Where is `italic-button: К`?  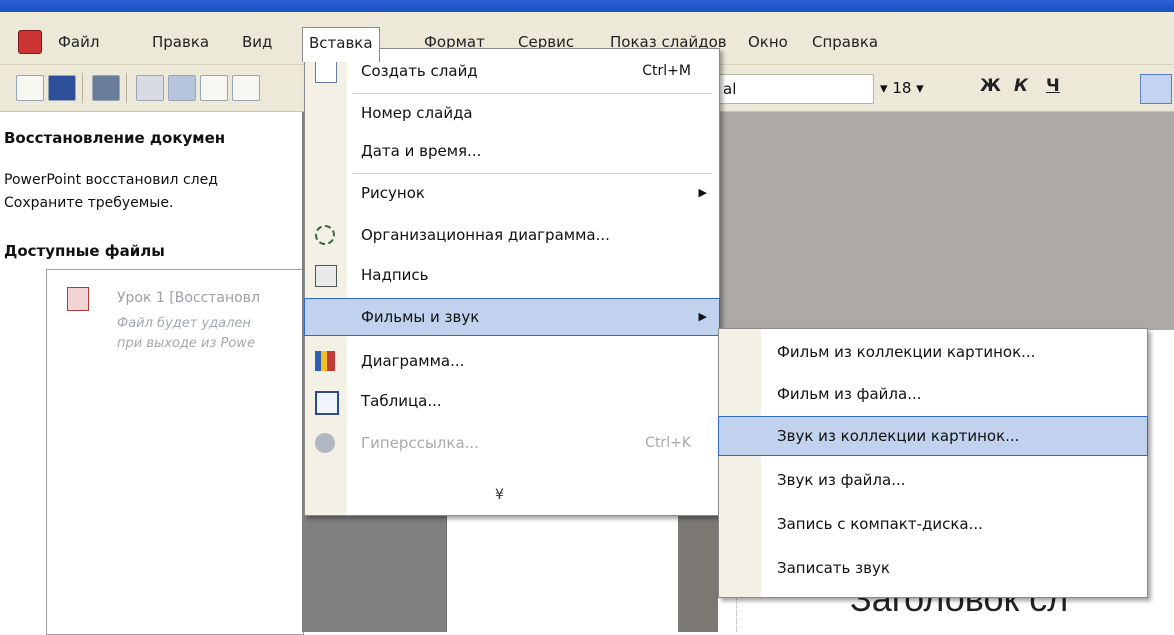 italic-button: К is located at coordinates (1021, 86).